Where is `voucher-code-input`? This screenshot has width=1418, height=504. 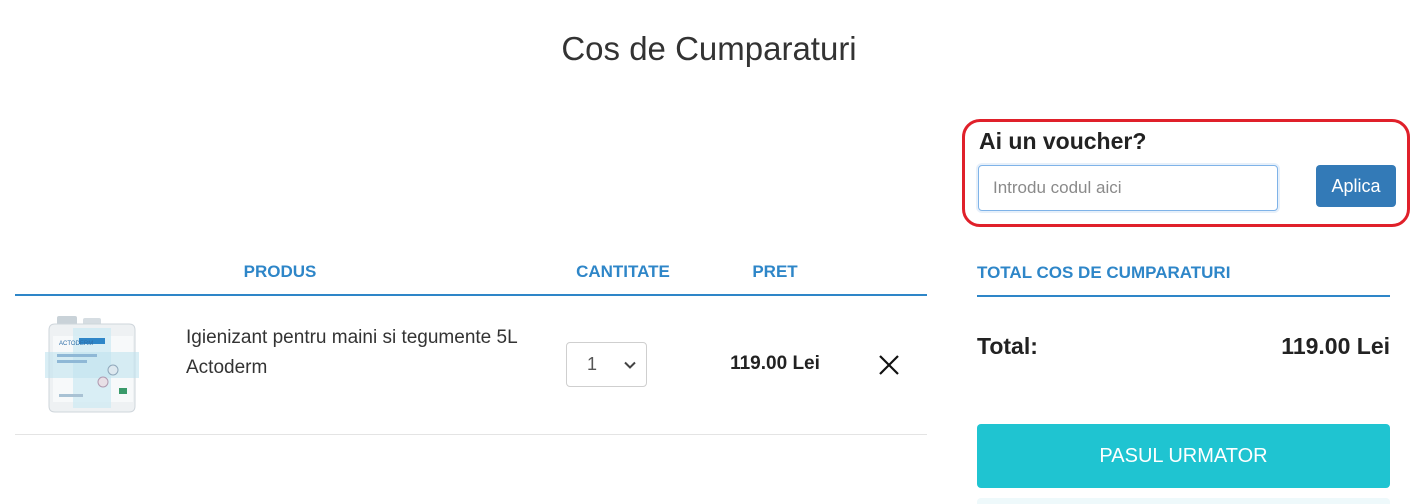
voucher-code-input is located at coordinates (1128, 188).